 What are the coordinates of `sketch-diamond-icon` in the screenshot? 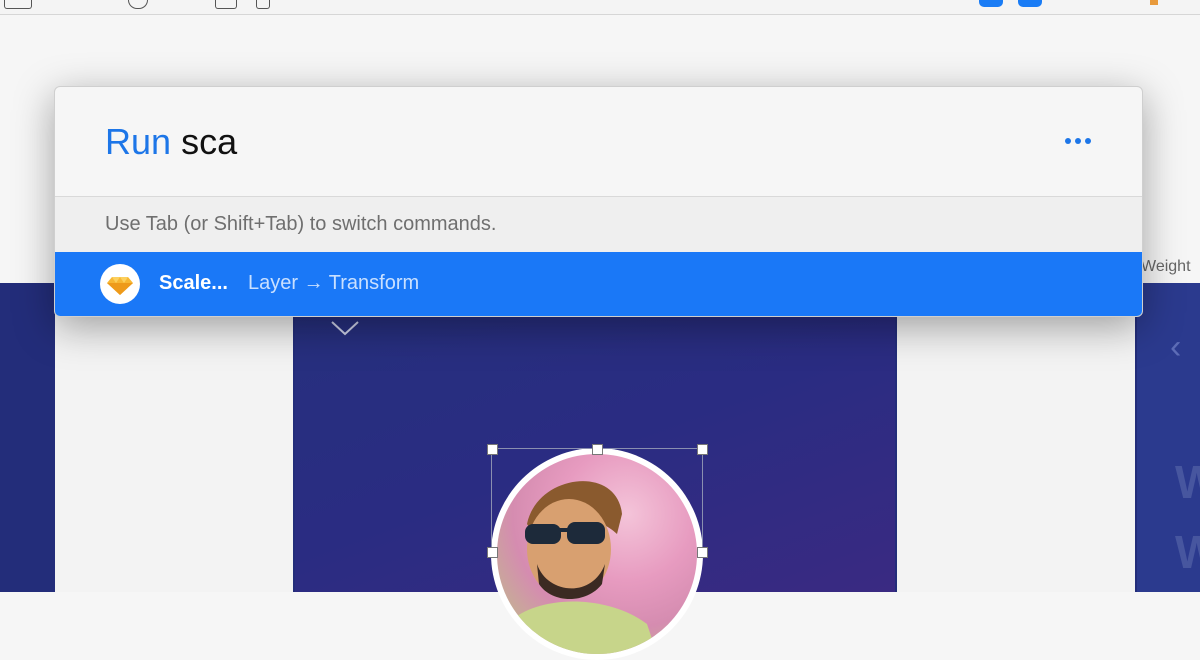 It's located at (120, 284).